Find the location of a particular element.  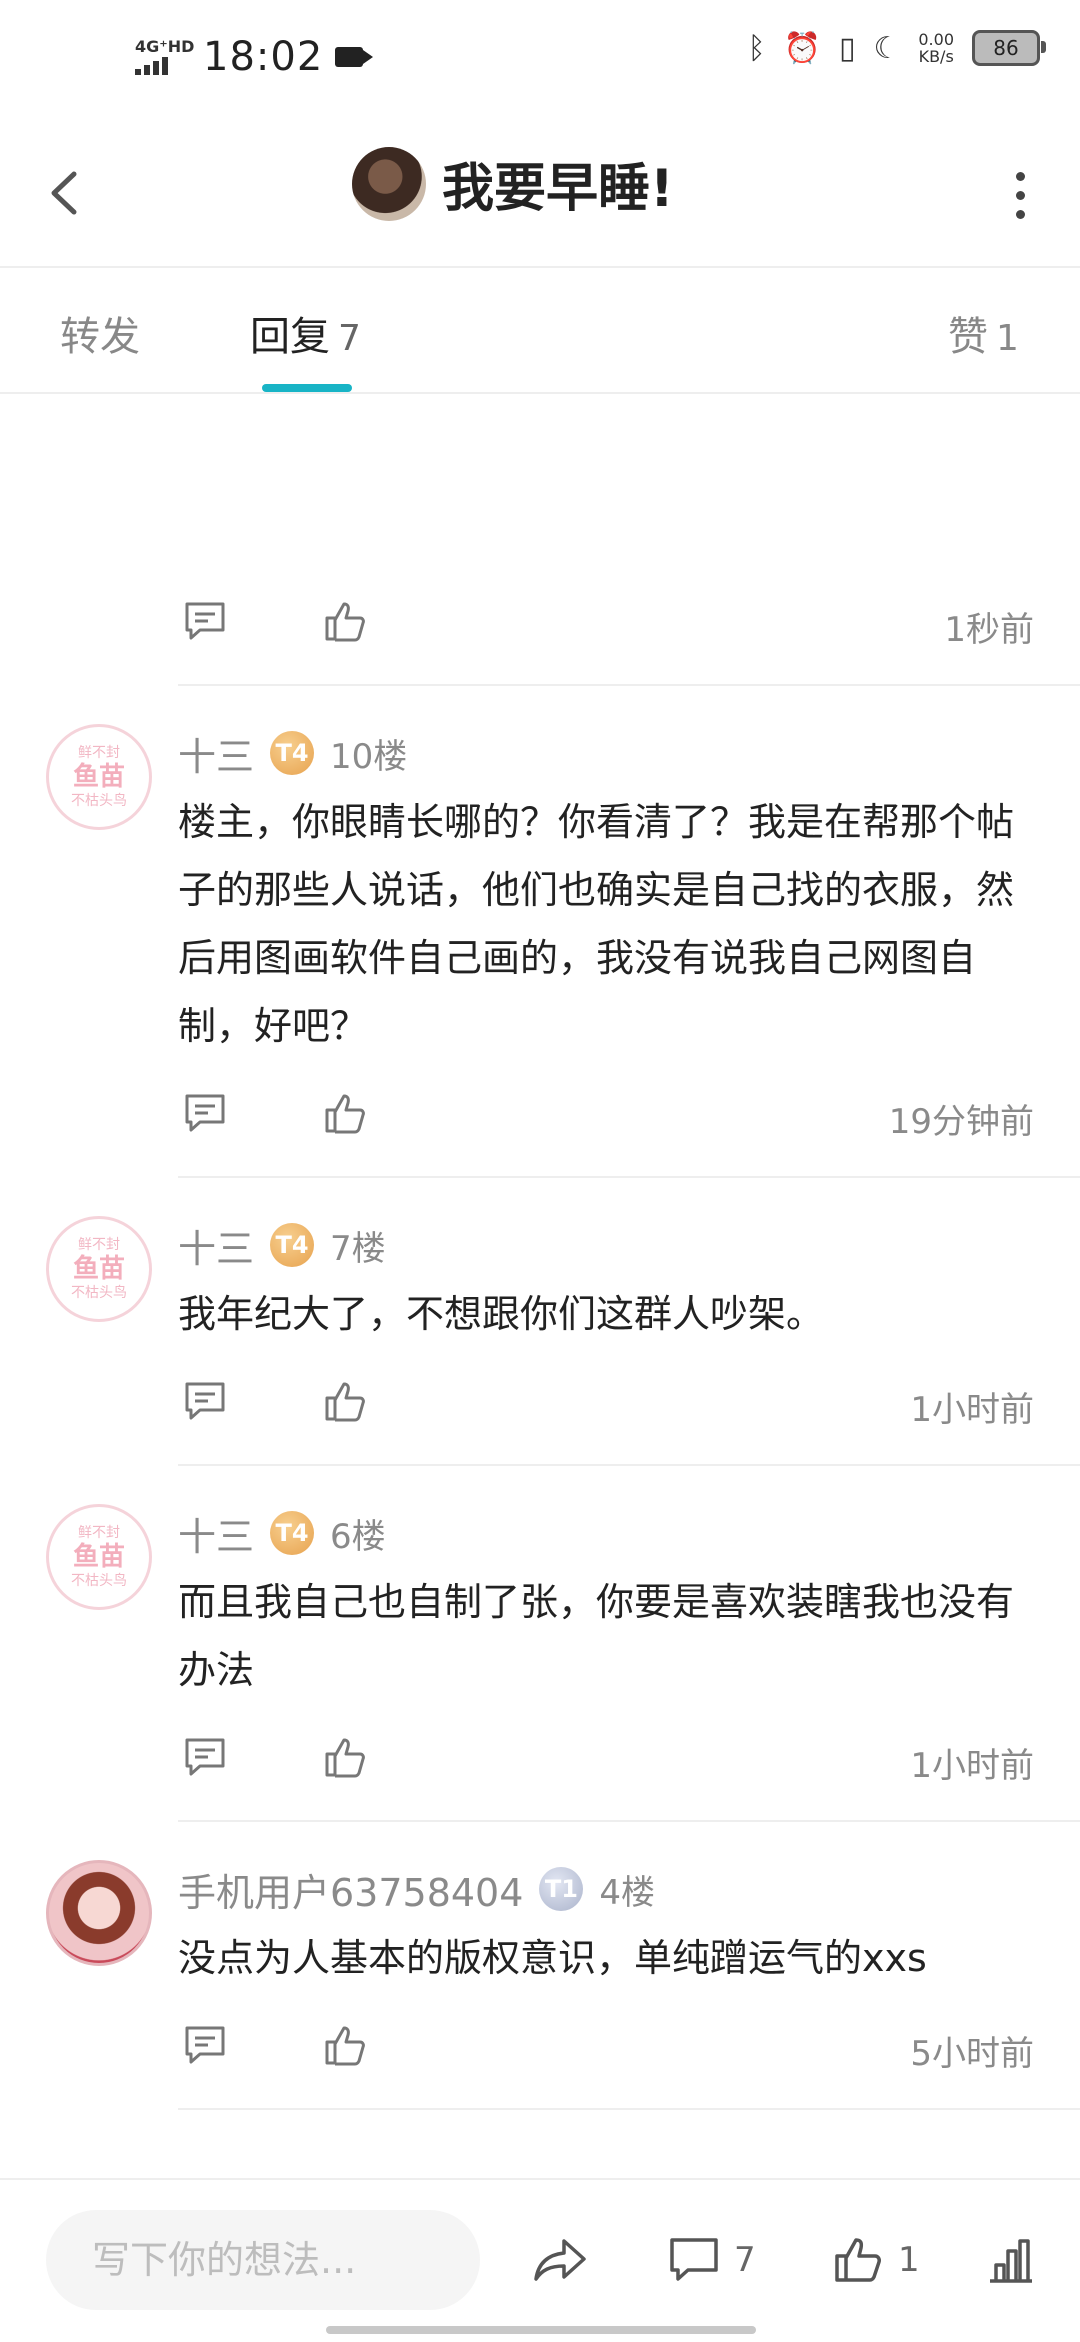

comment-count: 7 is located at coordinates (745, 2260).